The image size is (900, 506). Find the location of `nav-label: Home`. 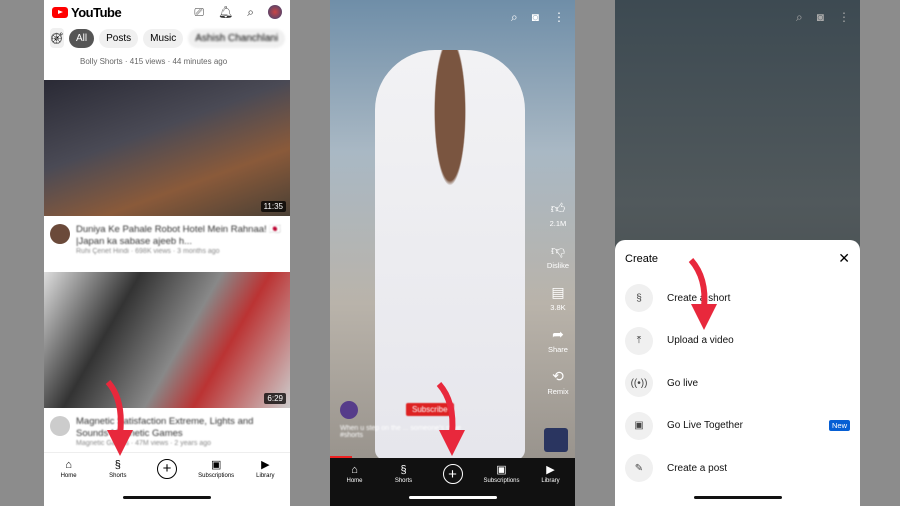

nav-label: Home is located at coordinates (68, 475).